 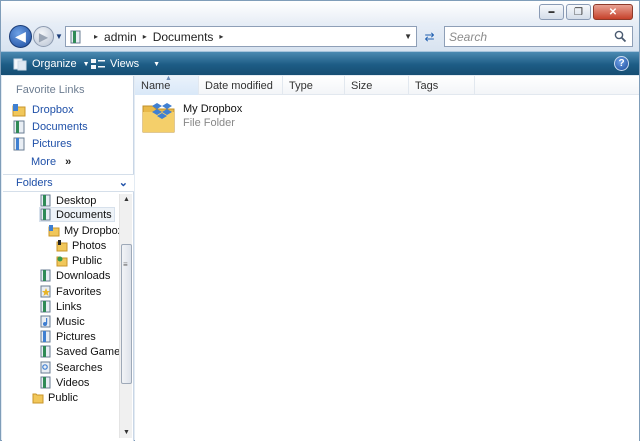 What do you see at coordinates (377, 85) in the screenshot?
I see `column-header-size: Size` at bounding box center [377, 85].